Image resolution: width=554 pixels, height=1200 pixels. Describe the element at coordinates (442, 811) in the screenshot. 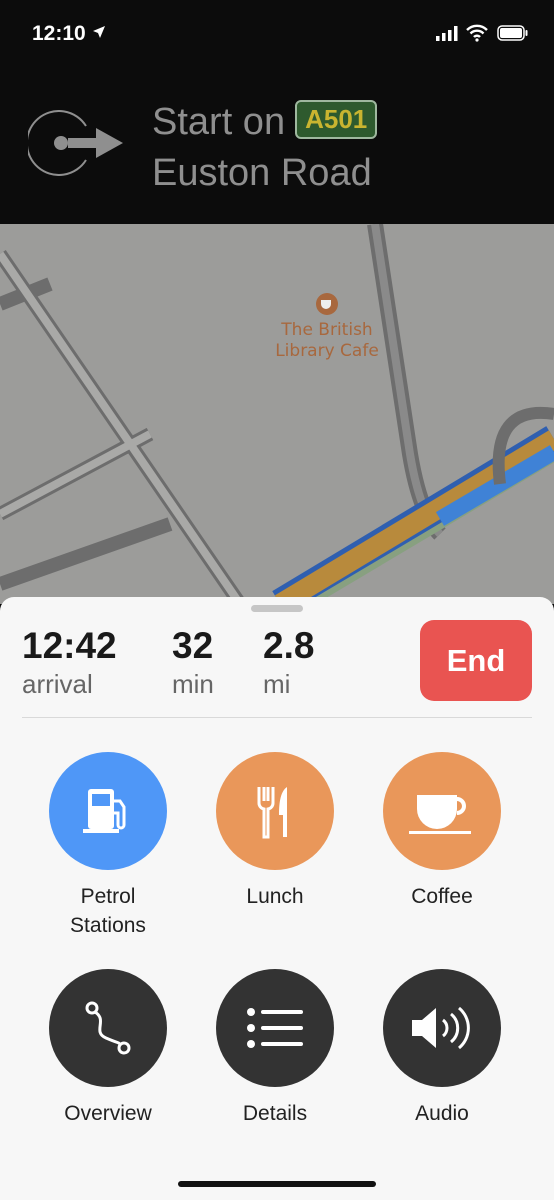

I see `coffee-cup-icon` at that location.